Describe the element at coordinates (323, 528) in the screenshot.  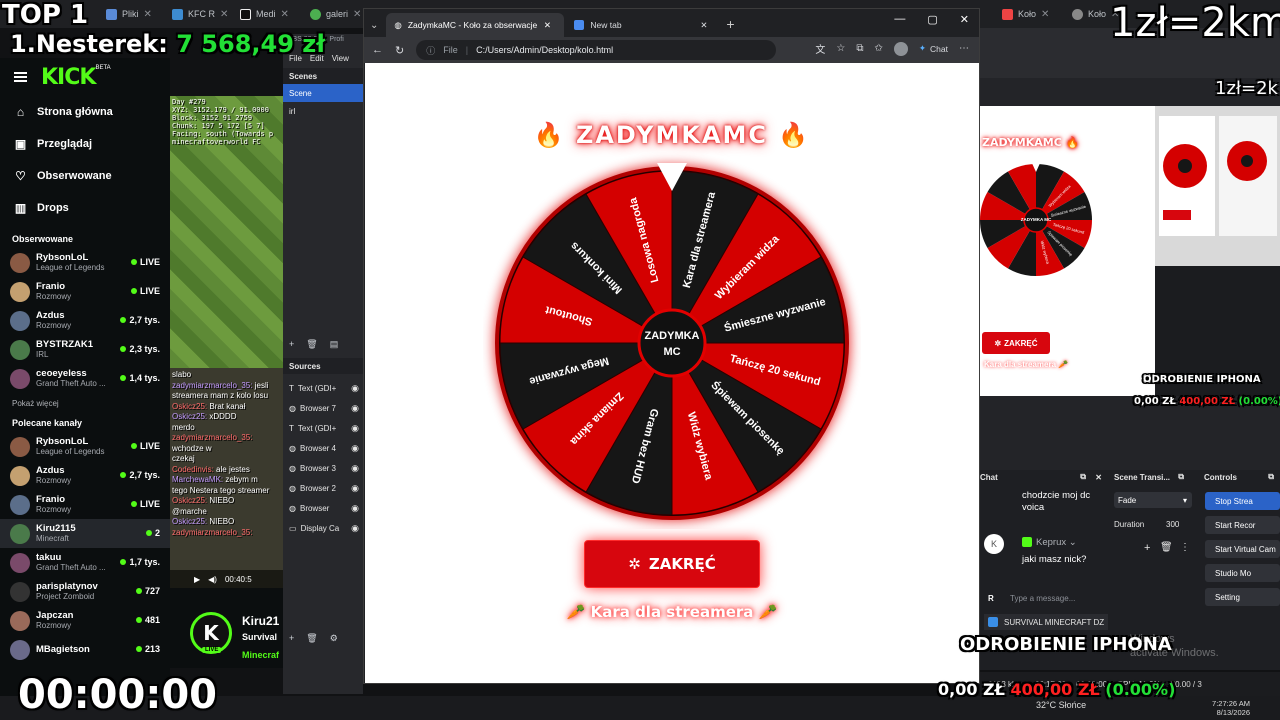
I see `source-item: ▭ Display Ca ◉` at that location.